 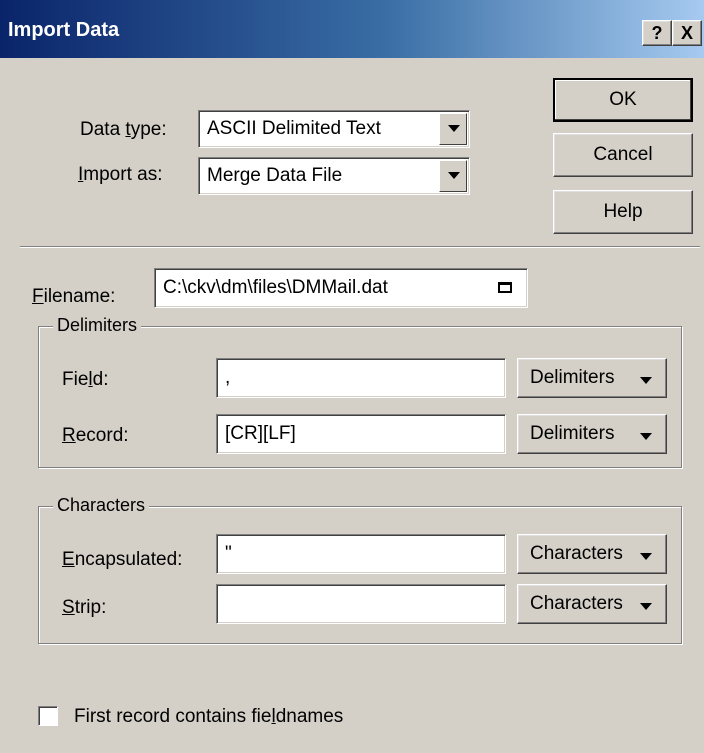 I want to click on field-delimiters-button: Delimiters, so click(x=592, y=378).